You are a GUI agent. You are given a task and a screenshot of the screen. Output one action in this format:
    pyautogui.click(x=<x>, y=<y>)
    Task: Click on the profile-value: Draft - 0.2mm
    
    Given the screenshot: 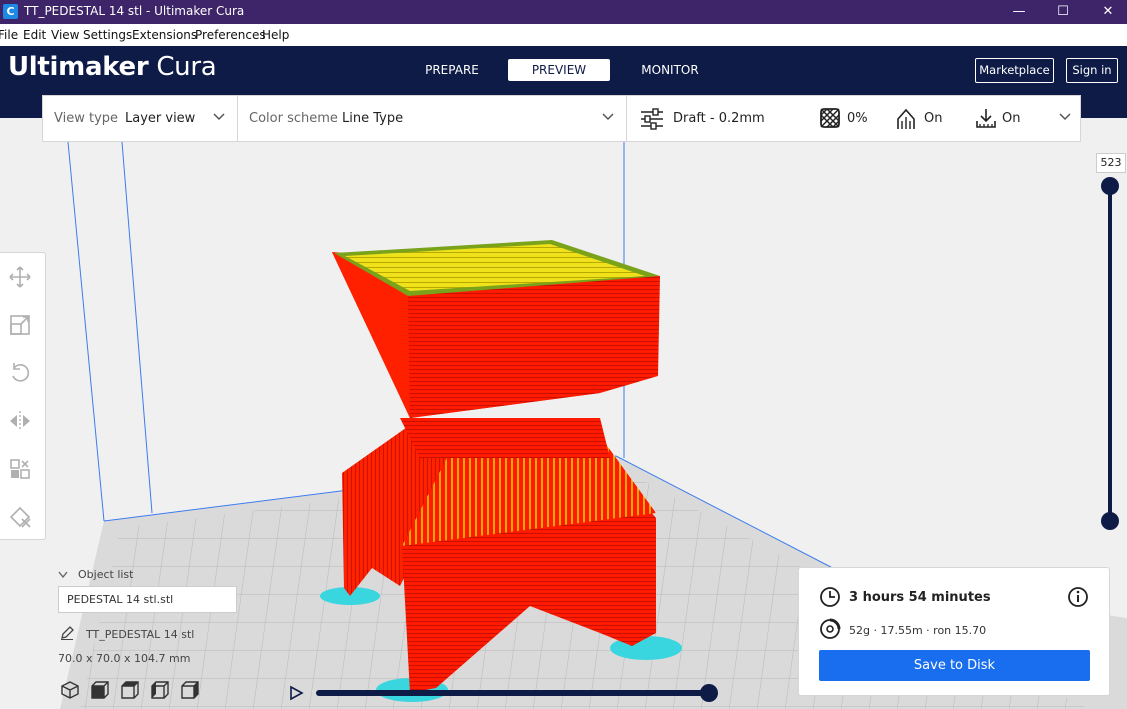 What is the action you would take?
    pyautogui.click(x=719, y=118)
    